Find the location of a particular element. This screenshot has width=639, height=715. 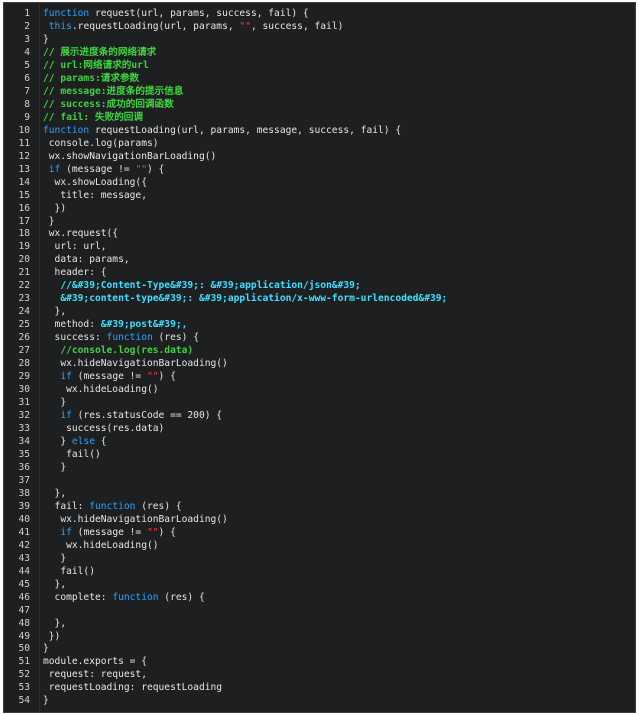

code-text: }) is located at coordinates (55, 209).